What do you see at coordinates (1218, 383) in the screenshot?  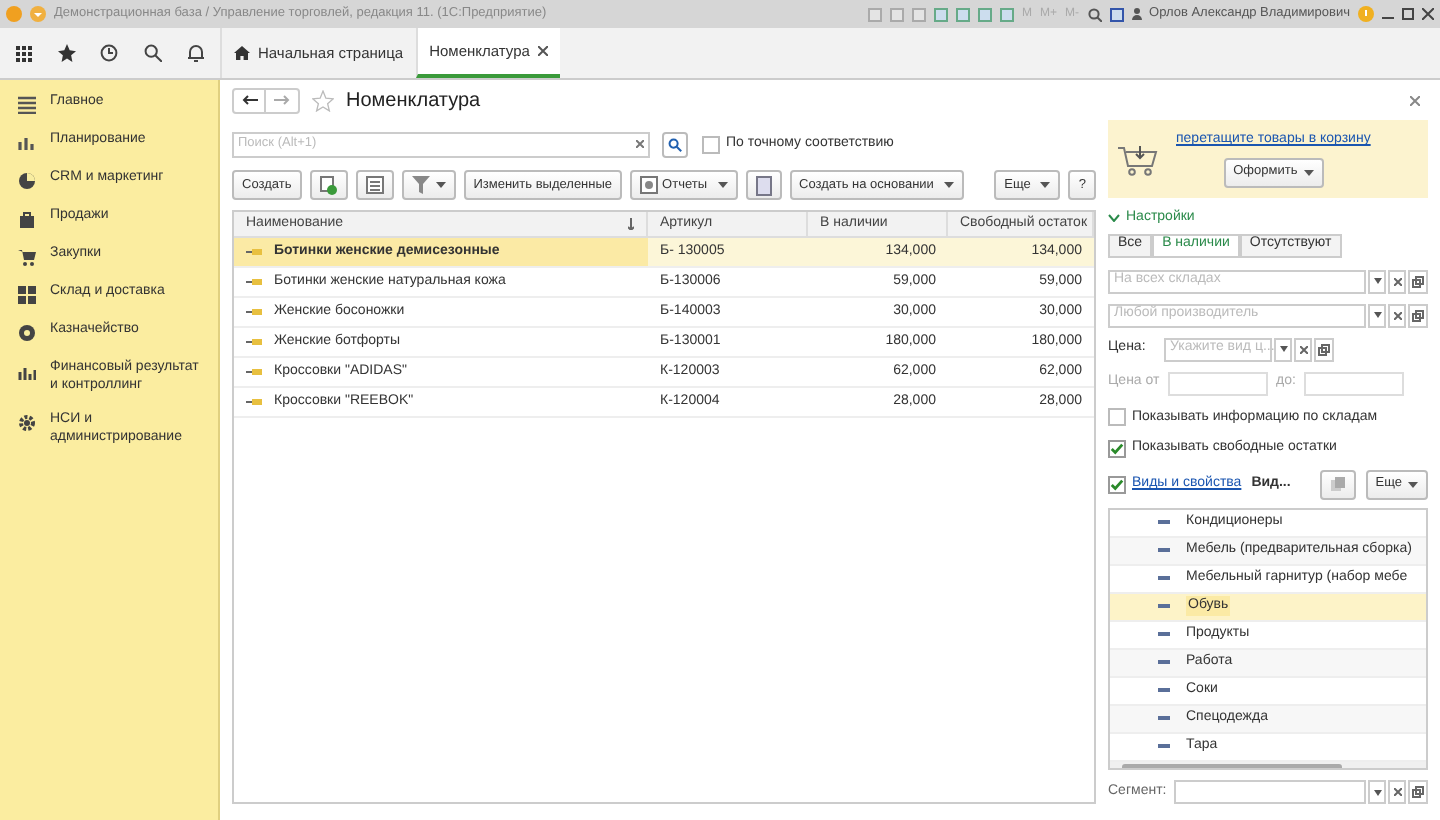 I see `price-from-field` at bounding box center [1218, 383].